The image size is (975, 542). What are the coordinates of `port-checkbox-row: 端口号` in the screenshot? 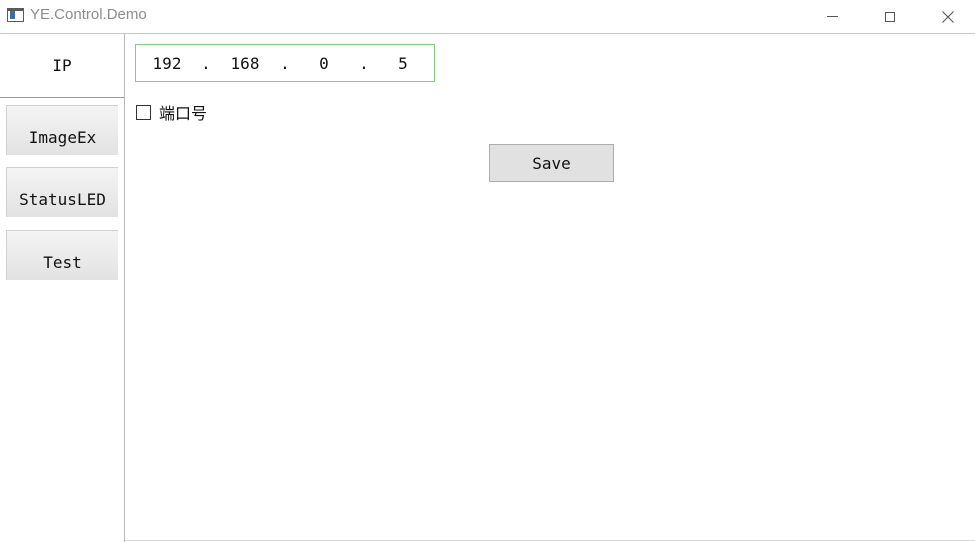 It's located at (171, 112).